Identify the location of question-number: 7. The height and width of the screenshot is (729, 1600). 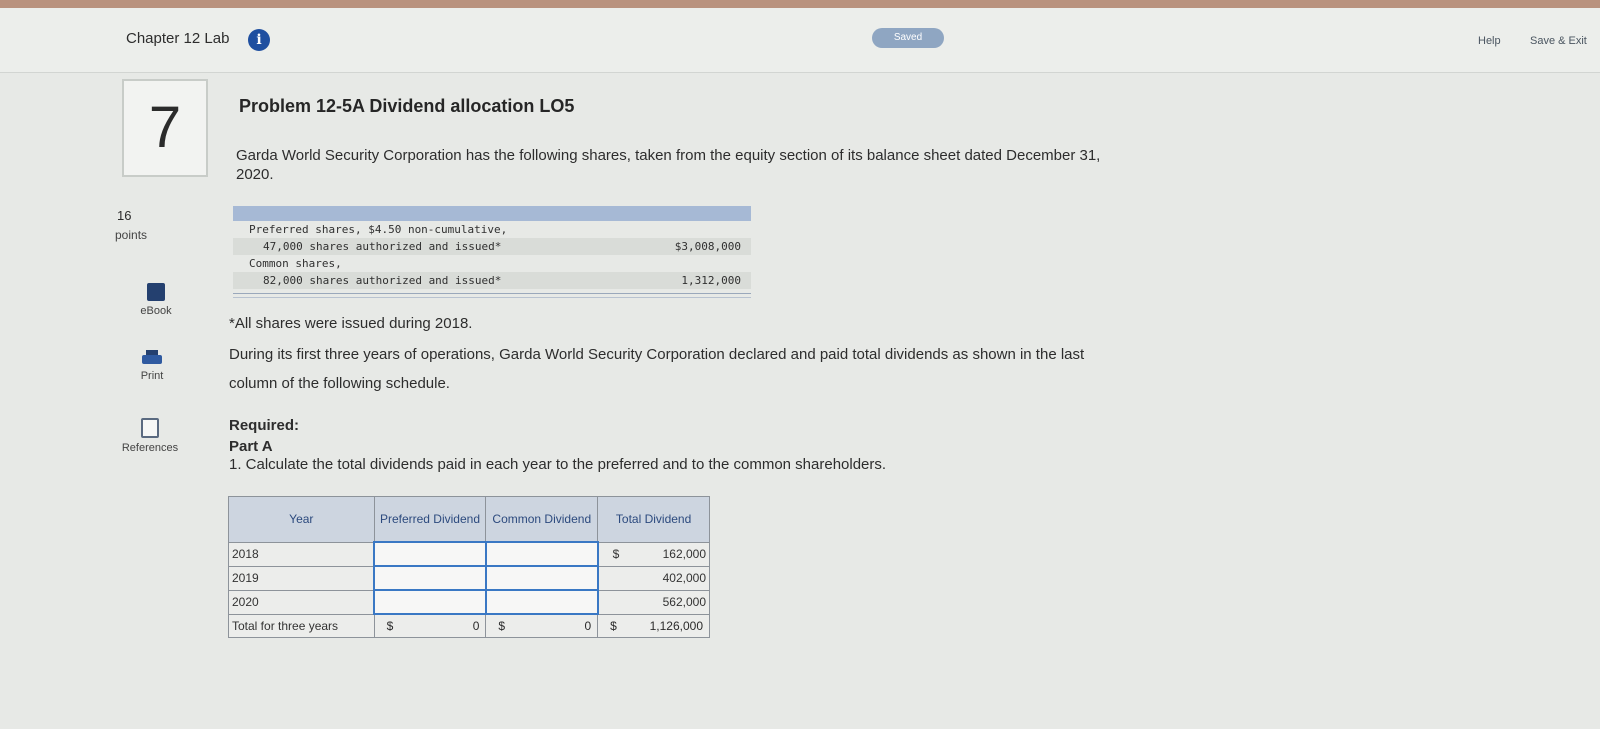
(165, 128).